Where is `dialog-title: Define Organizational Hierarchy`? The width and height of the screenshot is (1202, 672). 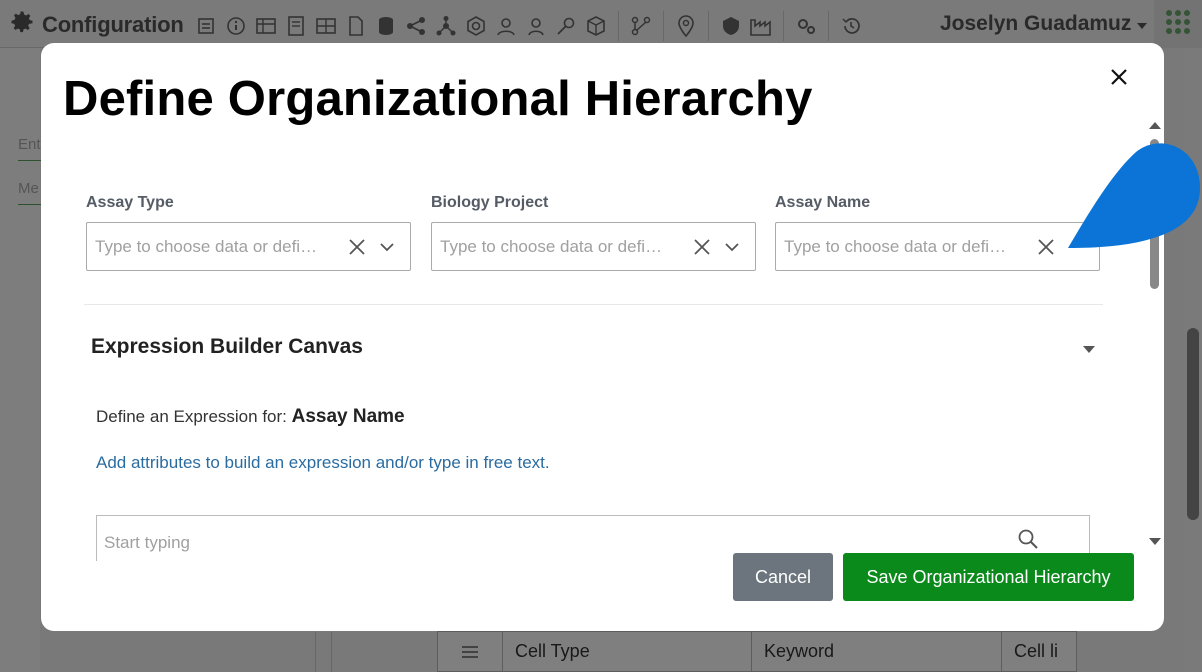 dialog-title: Define Organizational Hierarchy is located at coordinates (438, 99).